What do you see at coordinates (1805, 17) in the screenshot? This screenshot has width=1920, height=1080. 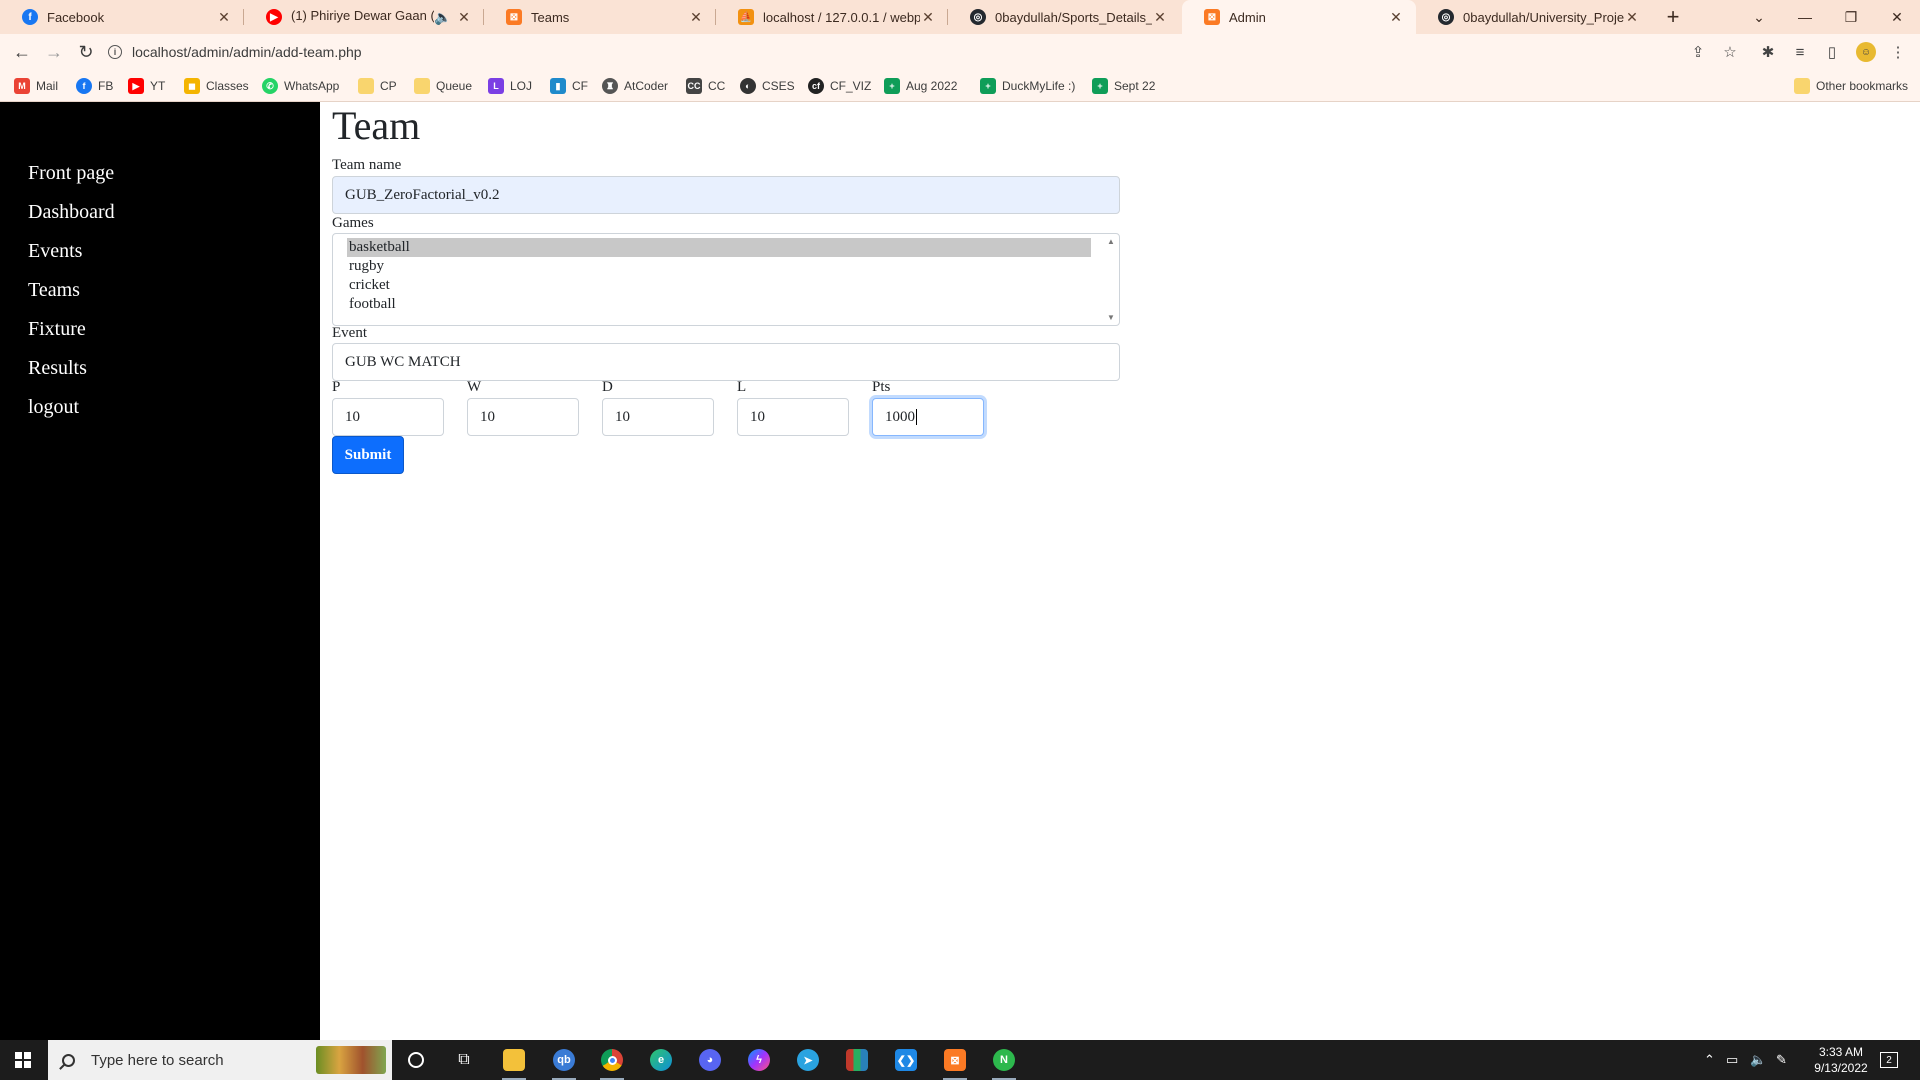 I see `minimize-icon: —` at bounding box center [1805, 17].